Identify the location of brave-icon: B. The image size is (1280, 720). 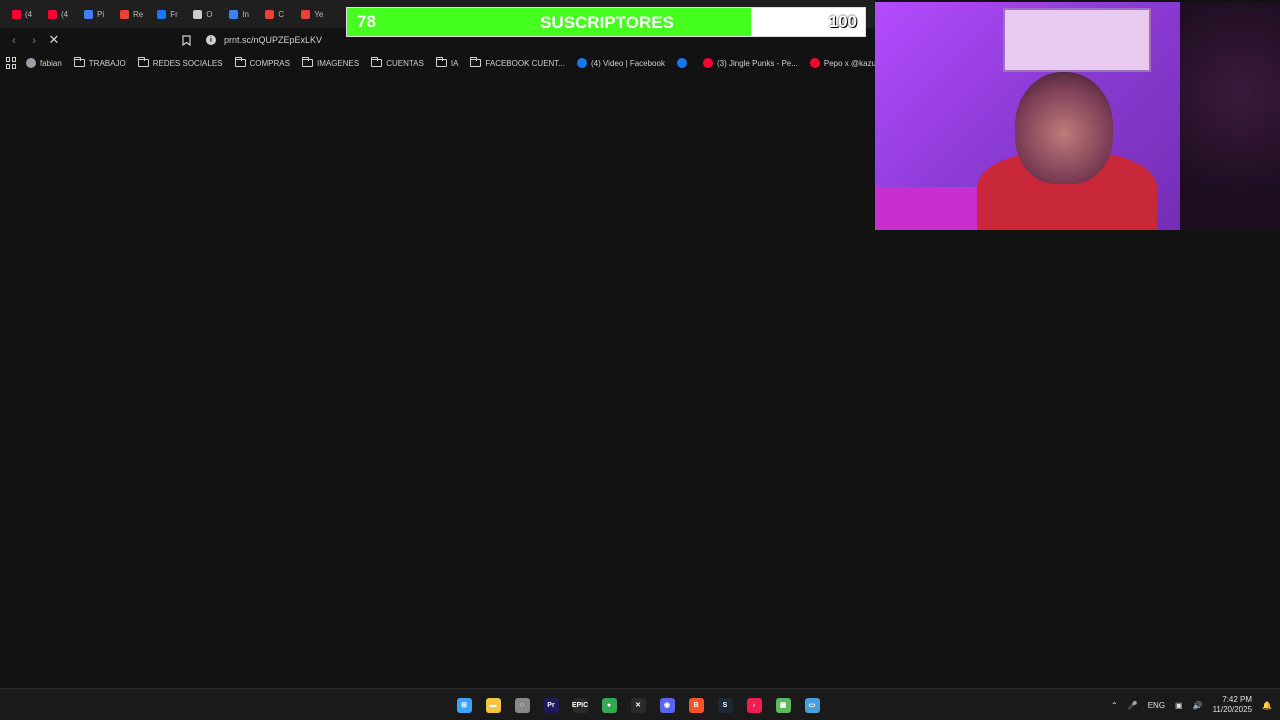
(696, 705).